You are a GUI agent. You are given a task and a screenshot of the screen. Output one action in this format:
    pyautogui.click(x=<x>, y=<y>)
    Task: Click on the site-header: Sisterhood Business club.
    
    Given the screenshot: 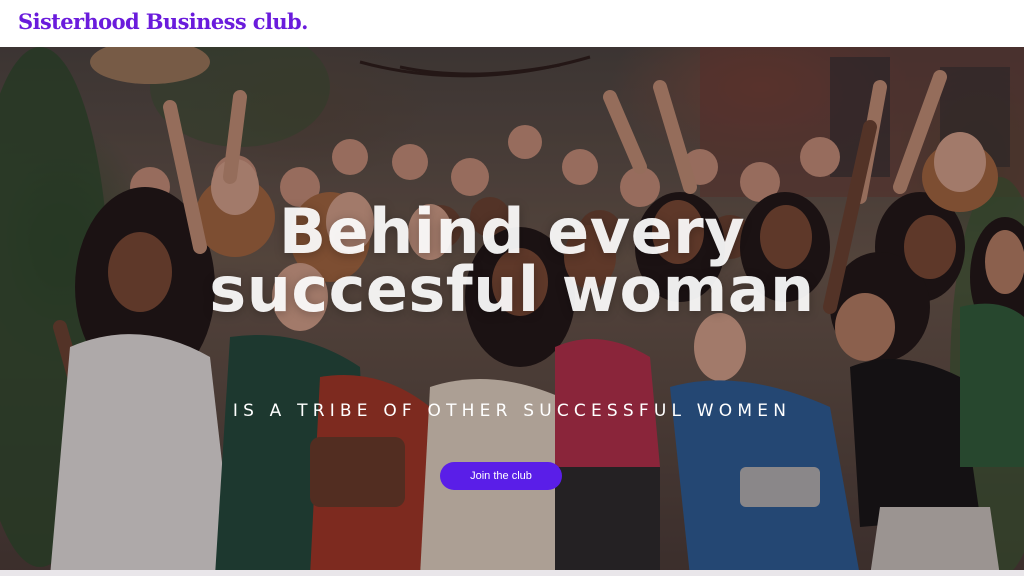 What is the action you would take?
    pyautogui.click(x=512, y=23)
    